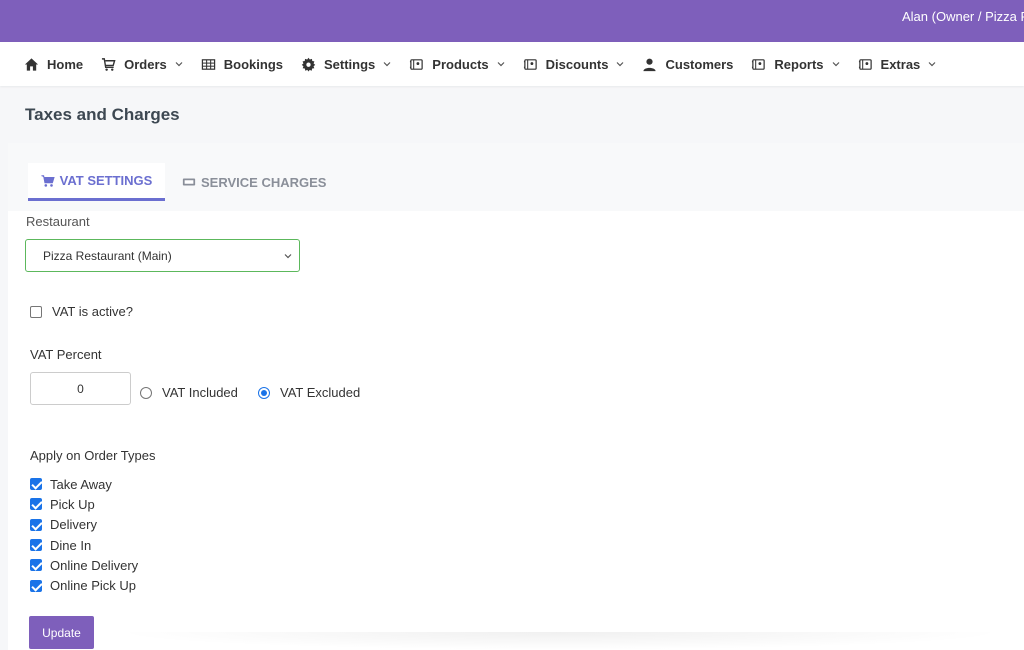 Image resolution: width=1024 pixels, height=650 pixels. I want to click on list-item: Take Away, so click(84, 484).